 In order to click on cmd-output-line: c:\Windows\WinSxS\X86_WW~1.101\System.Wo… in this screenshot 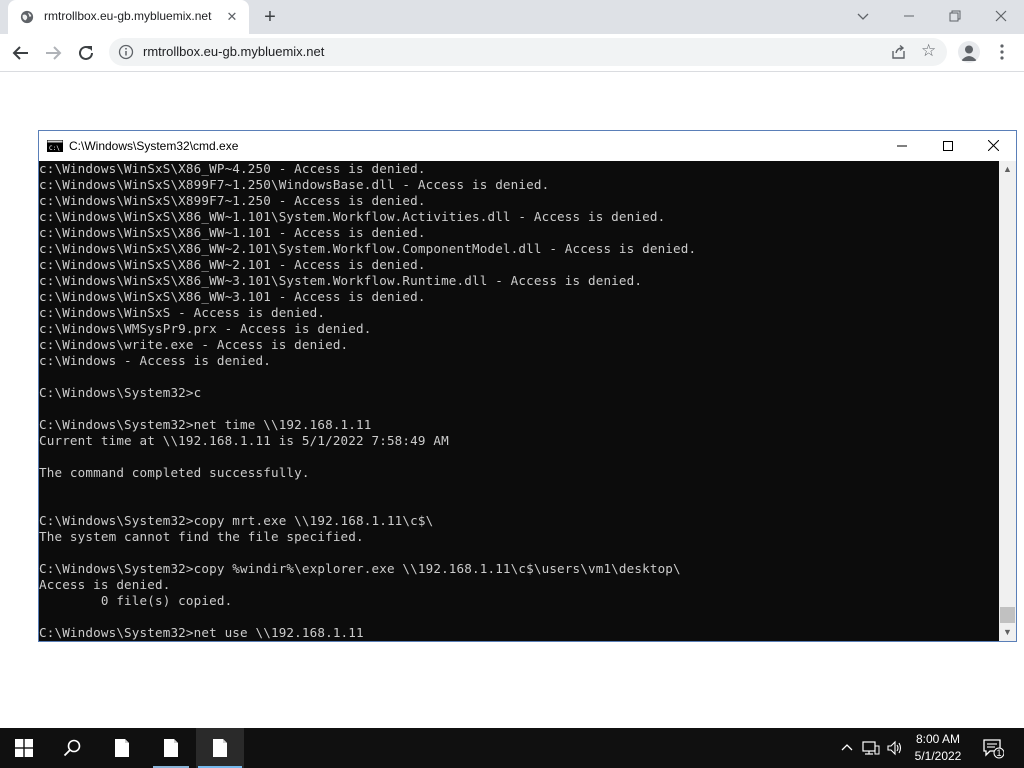, I will do `click(352, 216)`.